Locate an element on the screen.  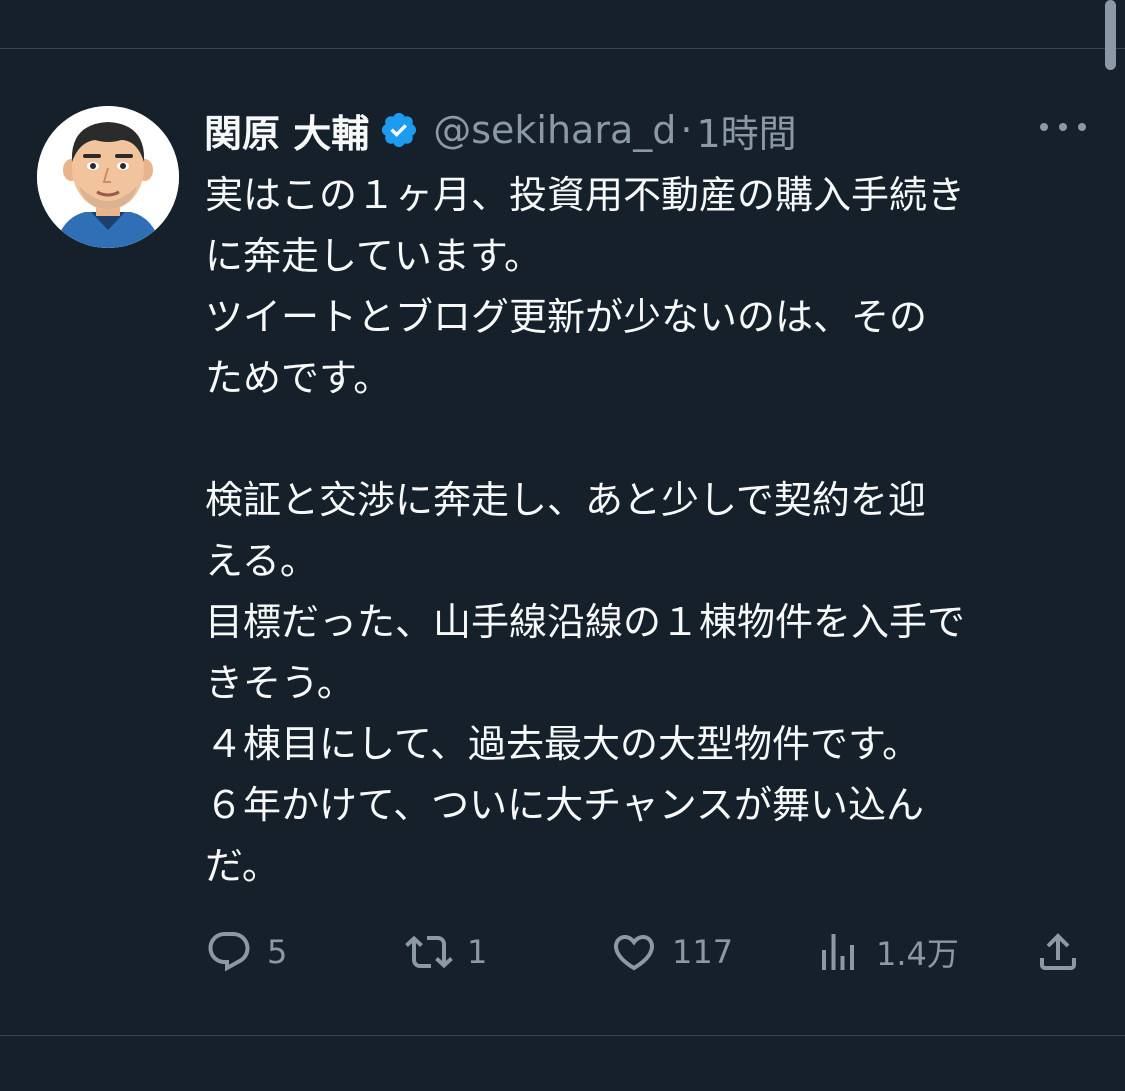
reply-icon is located at coordinates (229, 952).